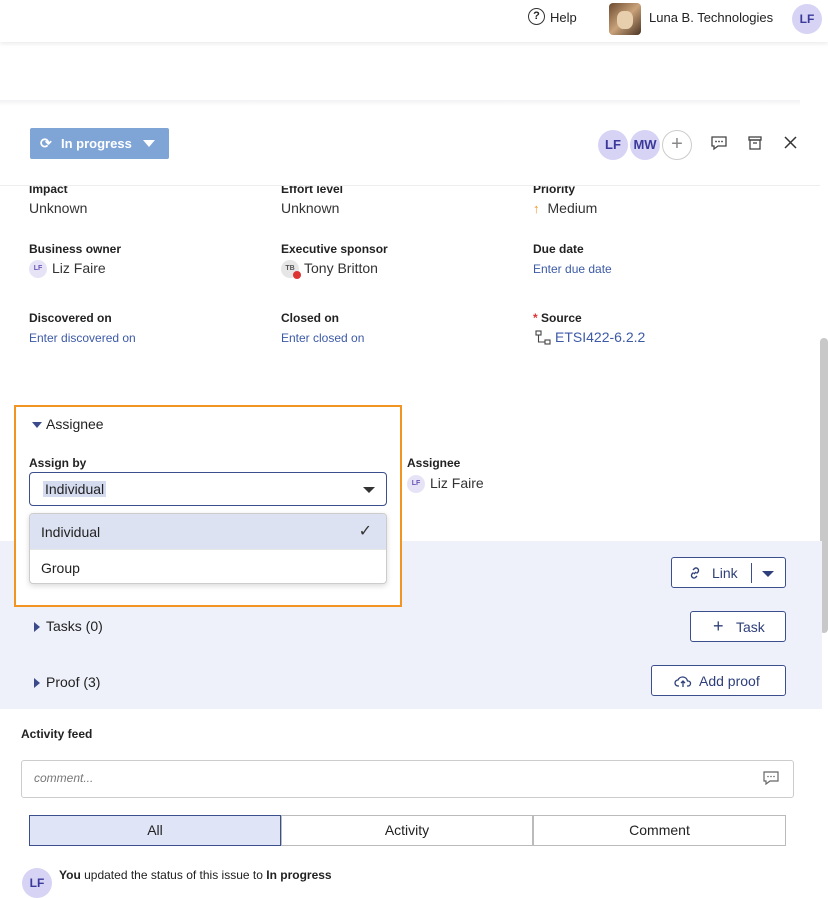  What do you see at coordinates (79, 268) in the screenshot?
I see `business-owner-value: Liz Faire` at bounding box center [79, 268].